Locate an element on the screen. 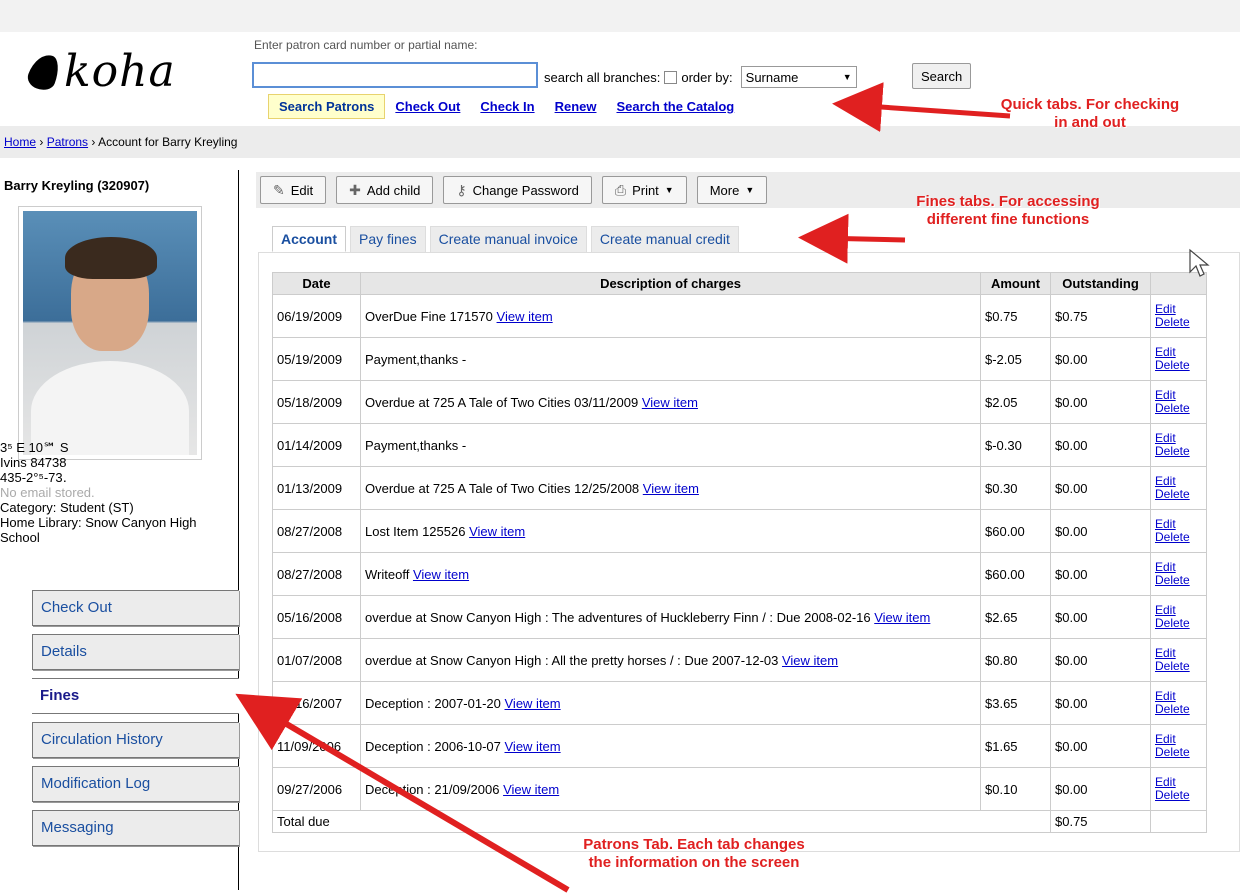  quick-tabs-arrow is located at coordinates (921, 107).